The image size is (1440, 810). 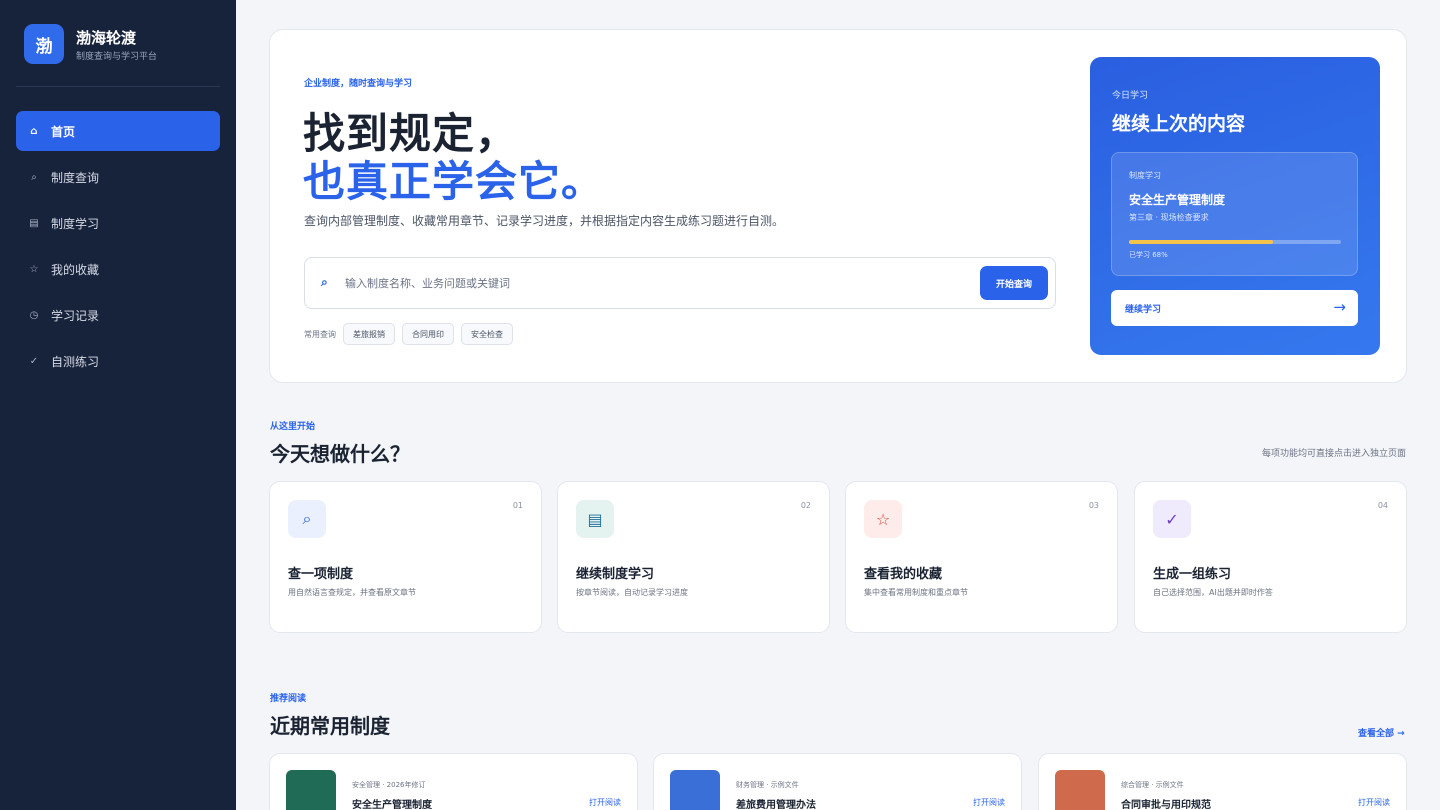 I want to click on rule-card: 安 安全管理 · 2026年修订 安全生产管理制度 打开阅读, so click(x=453, y=781).